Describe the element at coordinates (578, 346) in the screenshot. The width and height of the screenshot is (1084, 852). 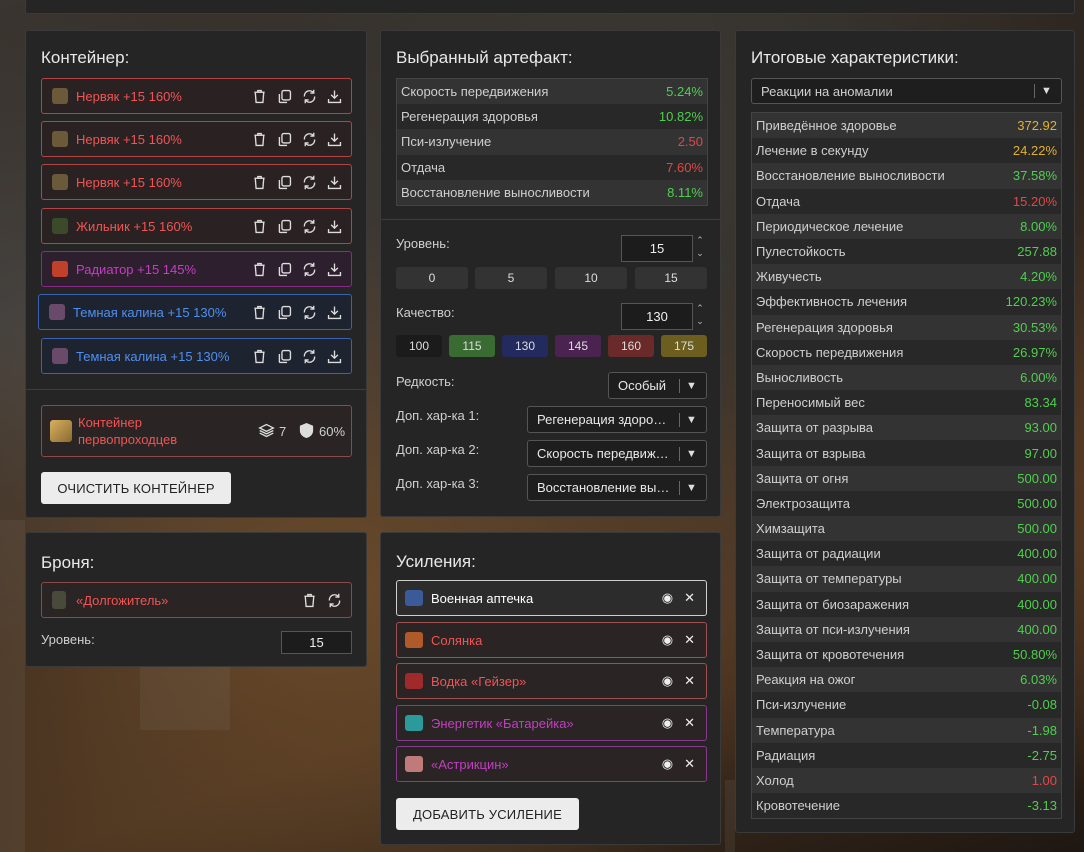
I see `quality-preset-button: 145` at that location.